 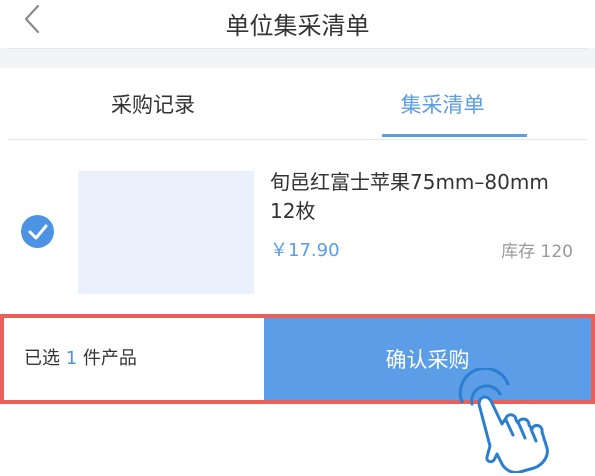 What do you see at coordinates (430, 197) in the screenshot?
I see `product-name: 旬邑红富士苹果75mm–80mm 12枚` at bounding box center [430, 197].